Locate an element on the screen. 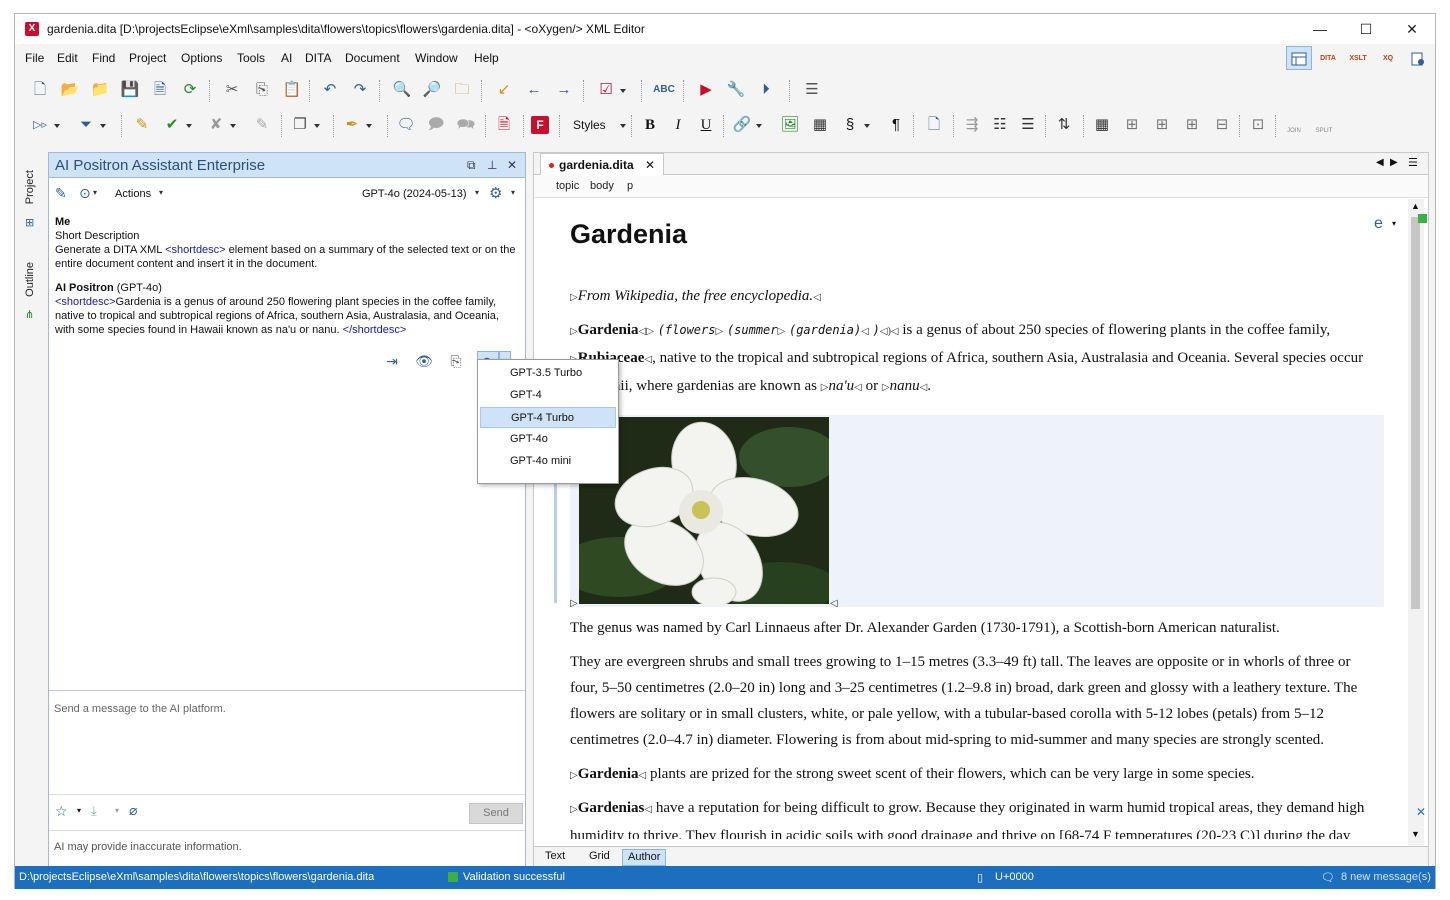 The image size is (1450, 900). model-dropdown-icon: ▾ is located at coordinates (477, 192).